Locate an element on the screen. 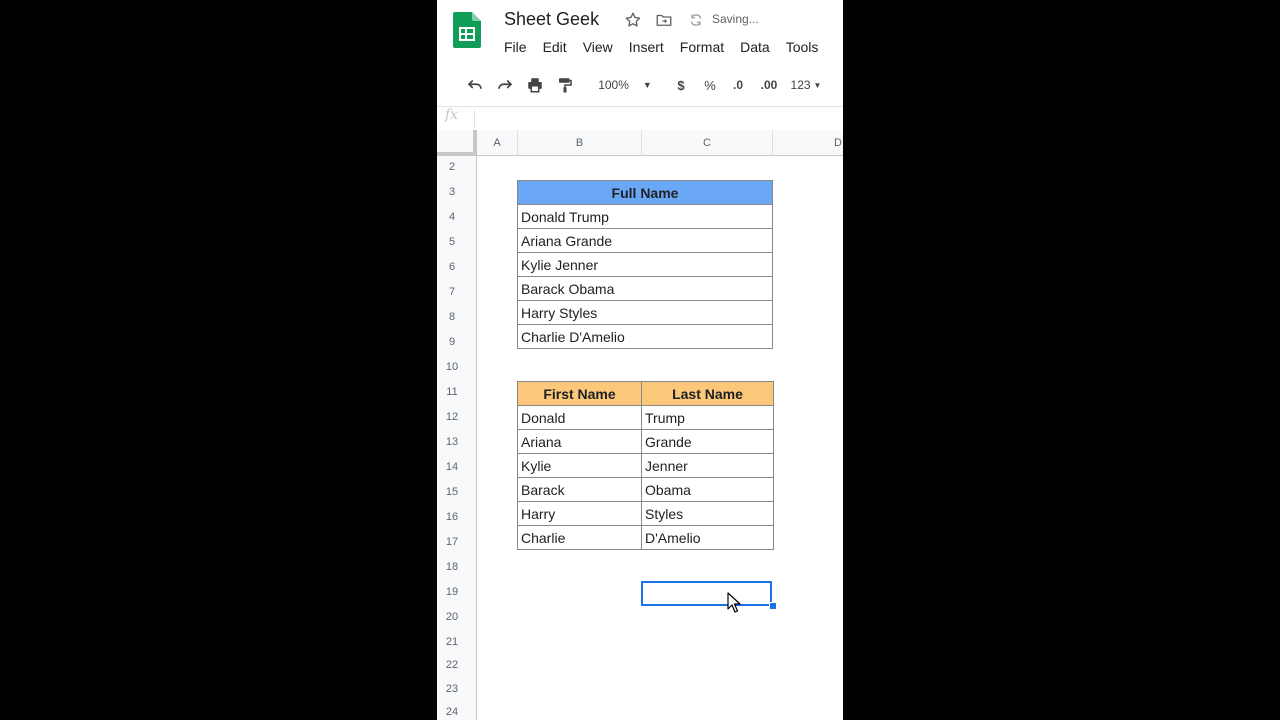 This screenshot has width=1280, height=720. column-header-c: C is located at coordinates (707, 143).